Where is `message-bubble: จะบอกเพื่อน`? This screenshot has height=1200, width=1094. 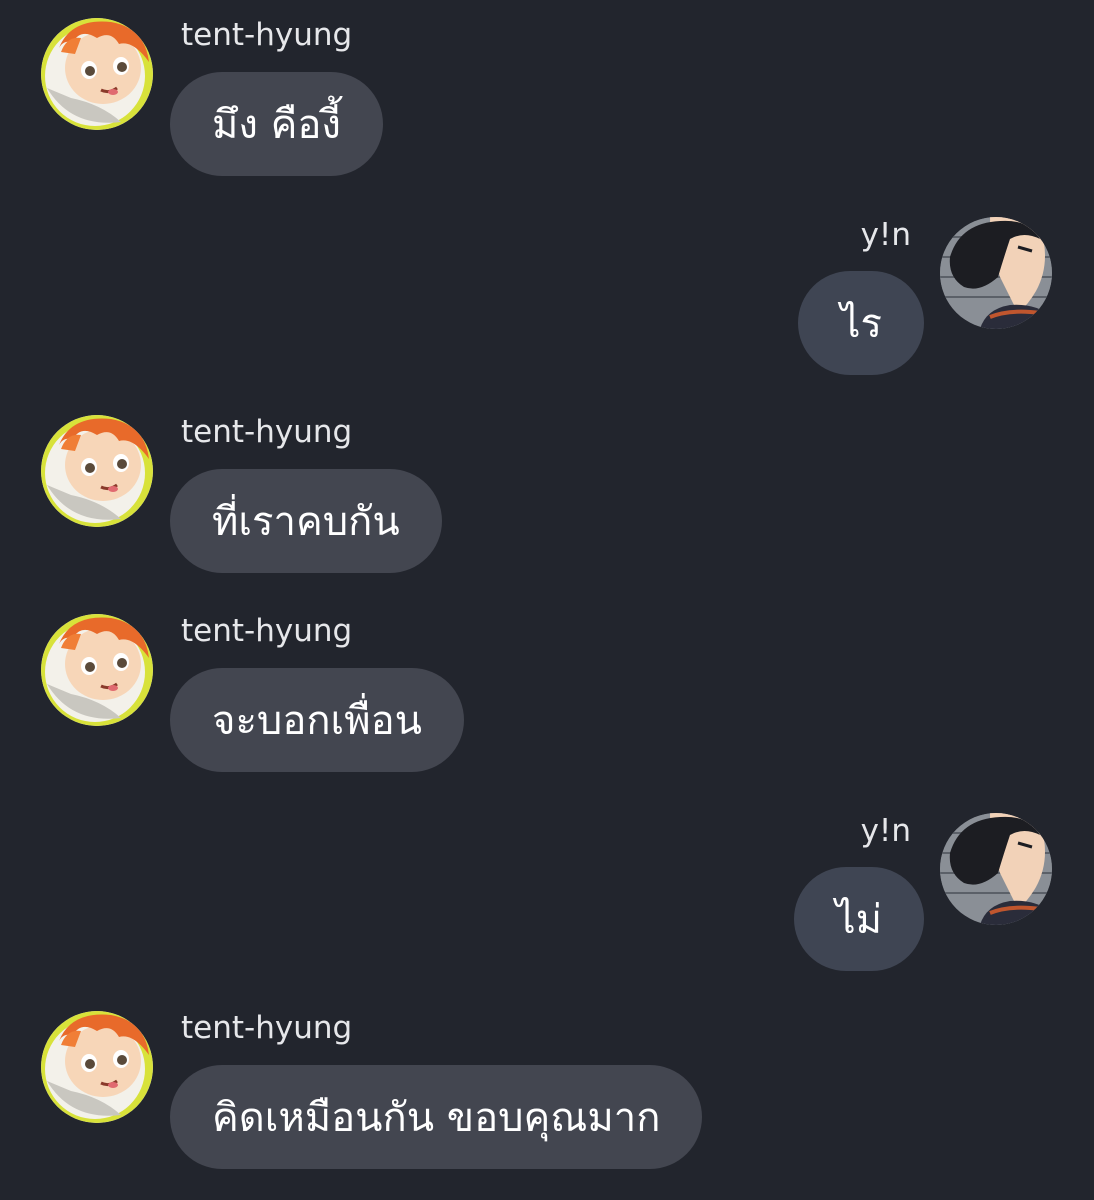
message-bubble: จะบอกเพื่อน is located at coordinates (317, 720).